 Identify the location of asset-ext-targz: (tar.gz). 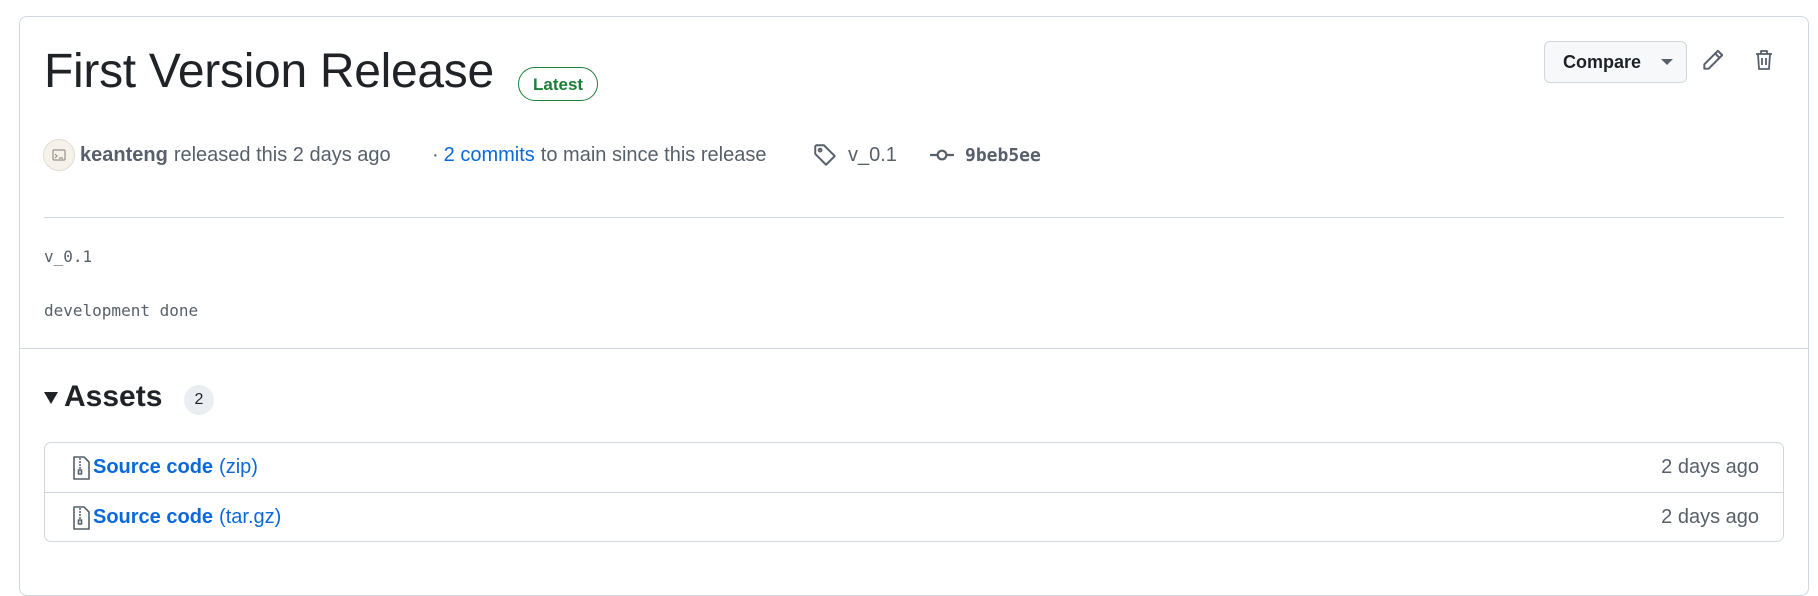
(250, 517).